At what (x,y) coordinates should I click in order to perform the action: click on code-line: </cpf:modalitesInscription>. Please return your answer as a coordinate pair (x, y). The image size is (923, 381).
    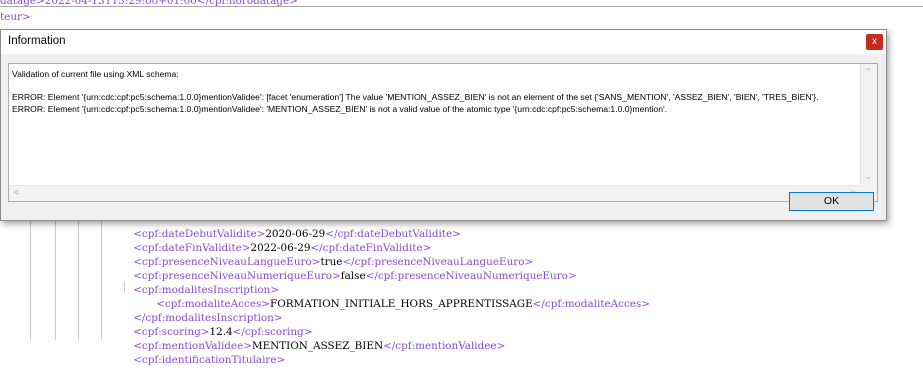
    Looking at the image, I should click on (201, 310).